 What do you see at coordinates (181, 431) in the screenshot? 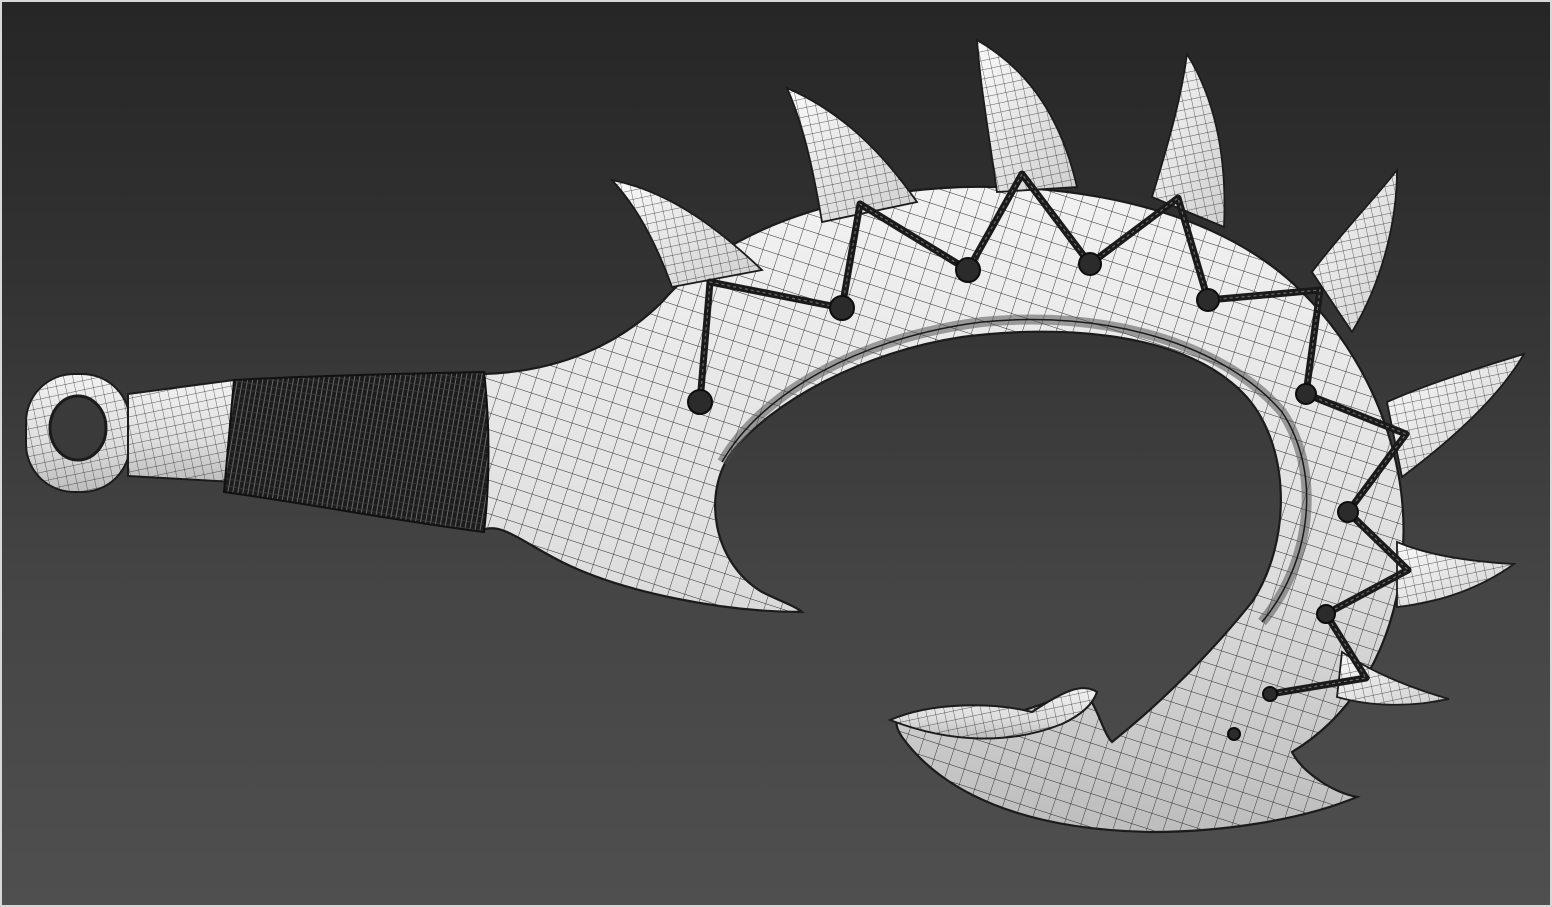
I see `handle-collar` at bounding box center [181, 431].